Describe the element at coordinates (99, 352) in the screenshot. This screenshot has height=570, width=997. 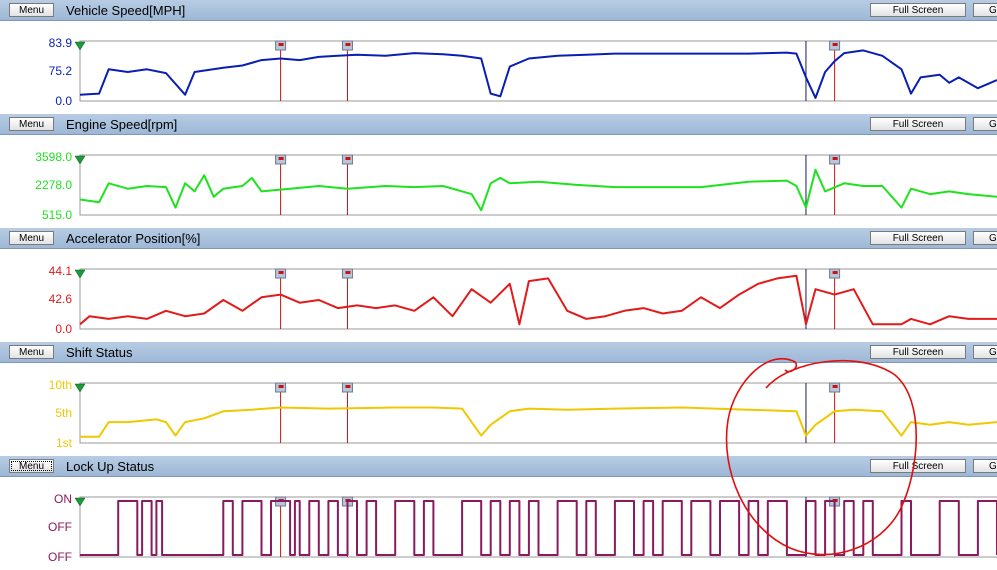
I see `panel-title: Shift Status` at that location.